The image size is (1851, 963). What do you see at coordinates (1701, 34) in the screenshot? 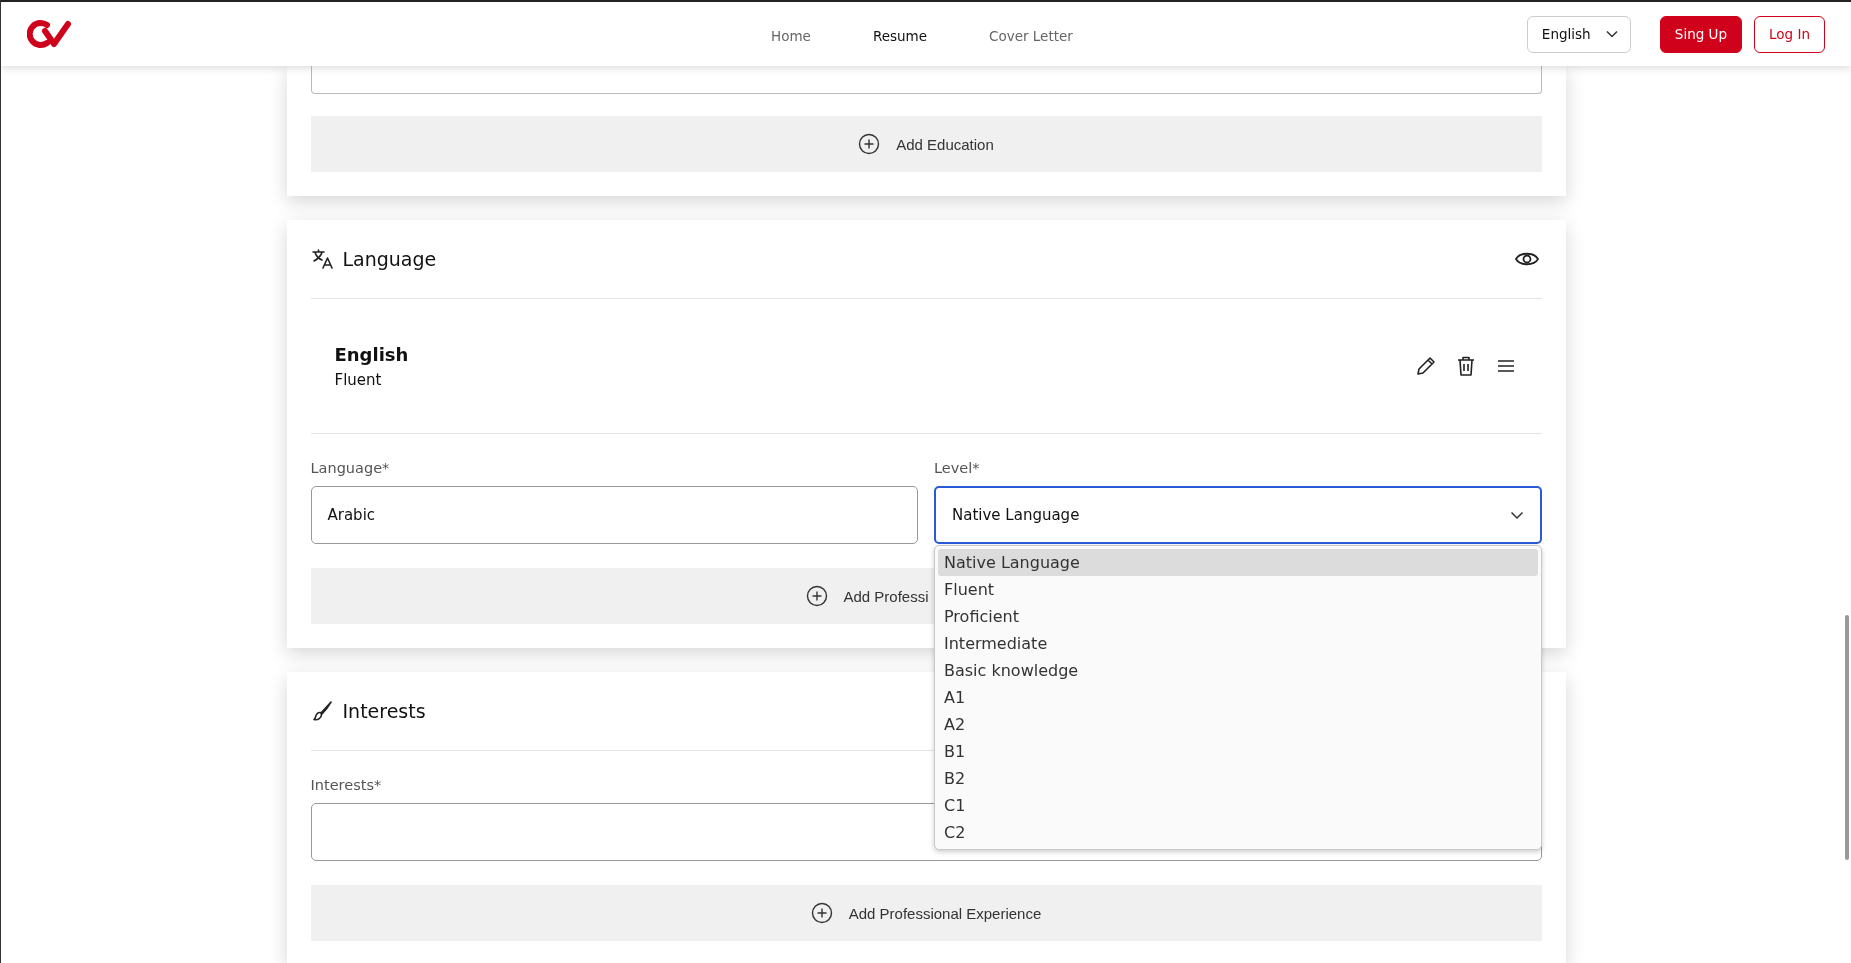
I see `sign-up-button: Sing Up` at bounding box center [1701, 34].